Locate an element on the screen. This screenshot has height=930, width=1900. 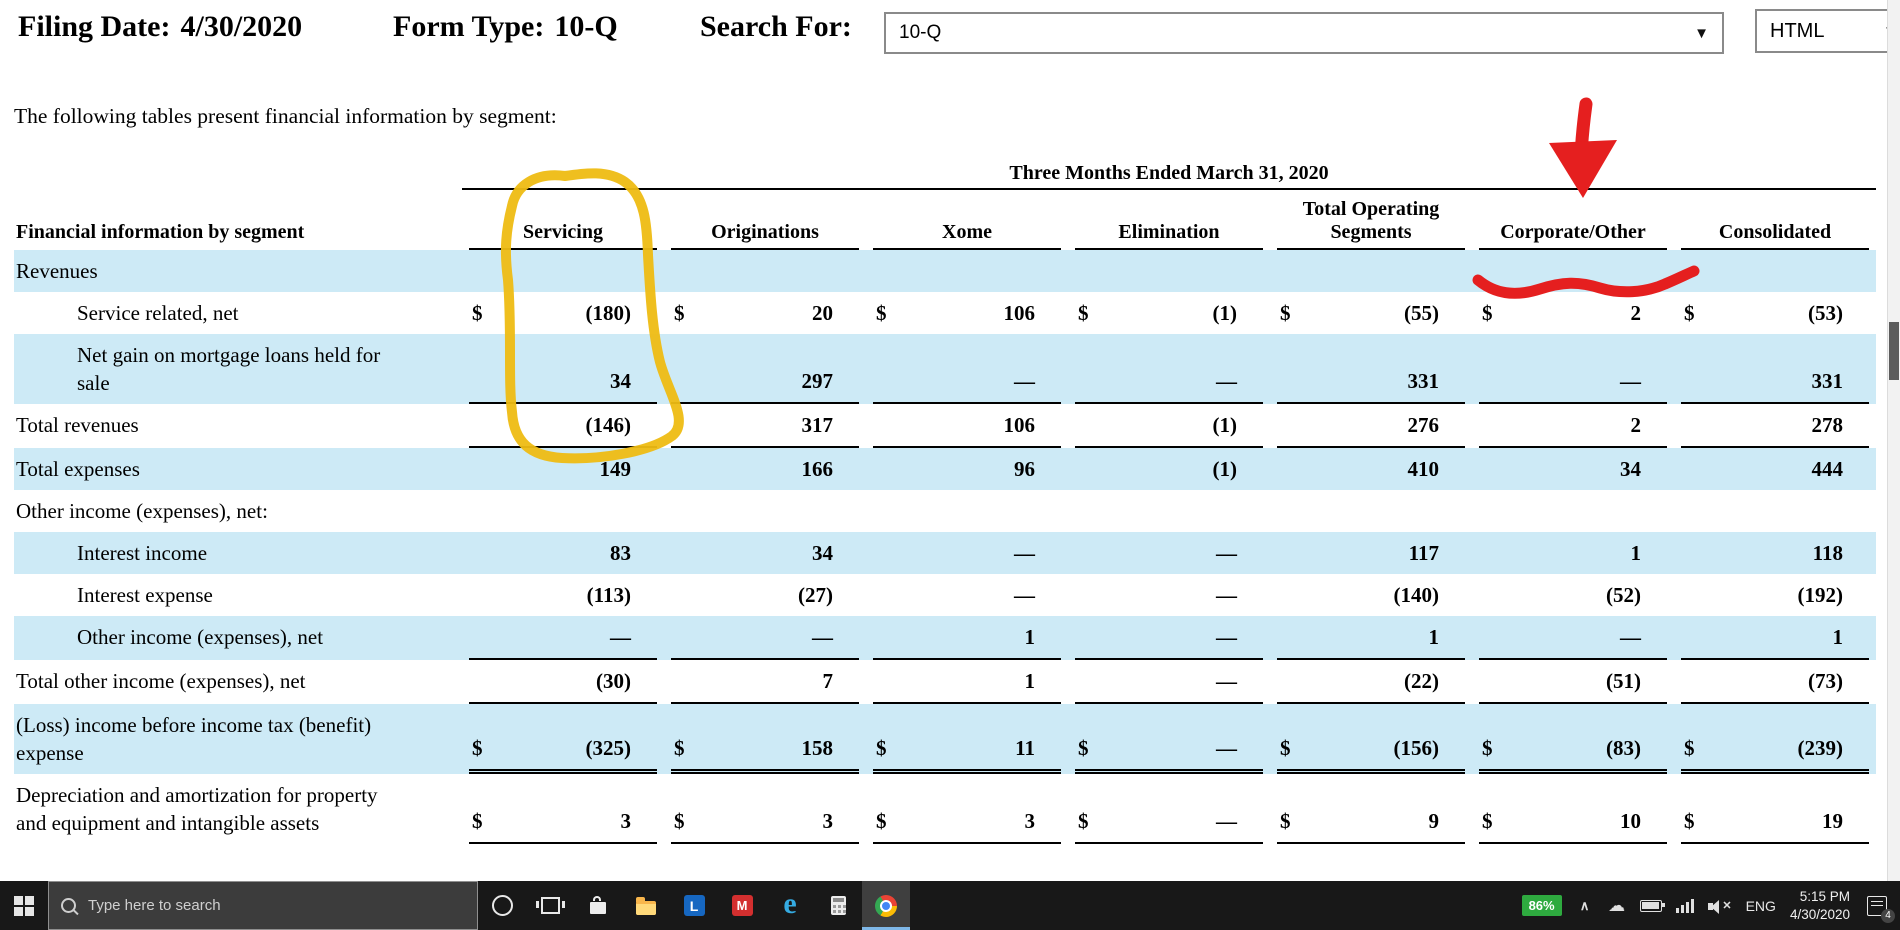
cell-number: 34 is located at coordinates (1630, 469).